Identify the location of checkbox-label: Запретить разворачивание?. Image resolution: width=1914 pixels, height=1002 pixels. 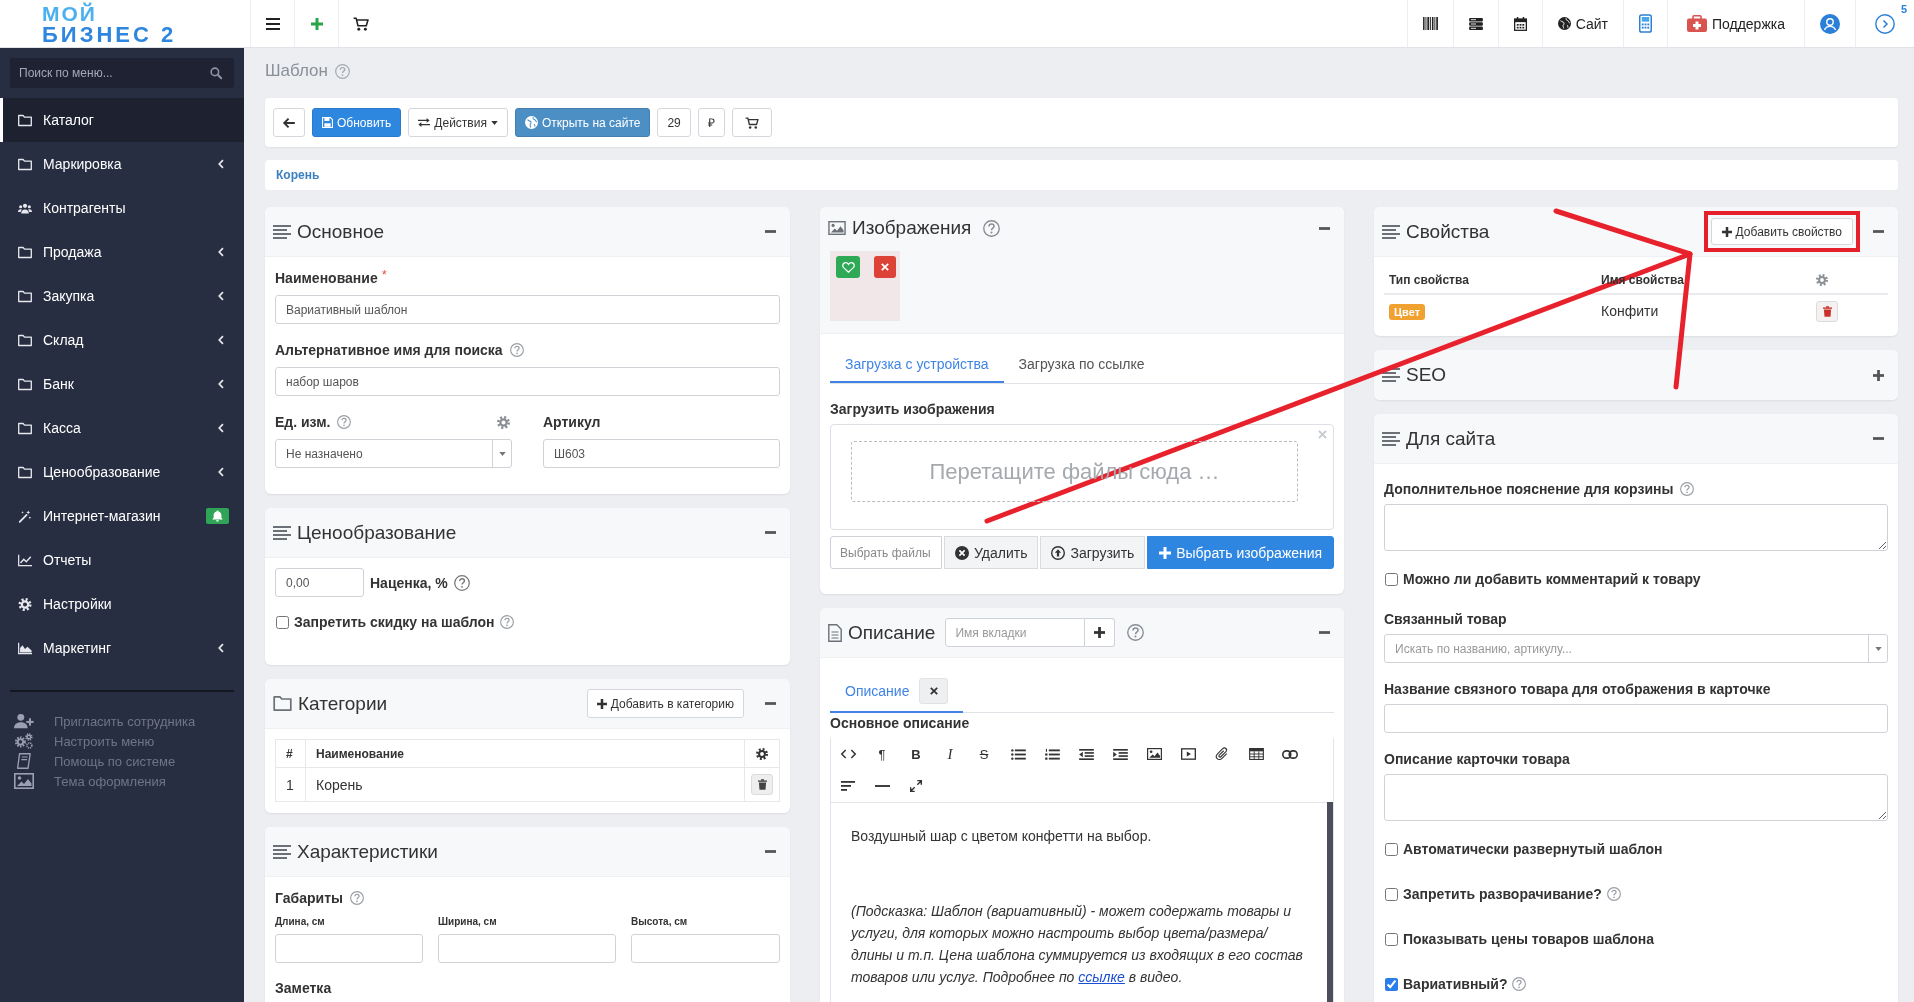
(1502, 894).